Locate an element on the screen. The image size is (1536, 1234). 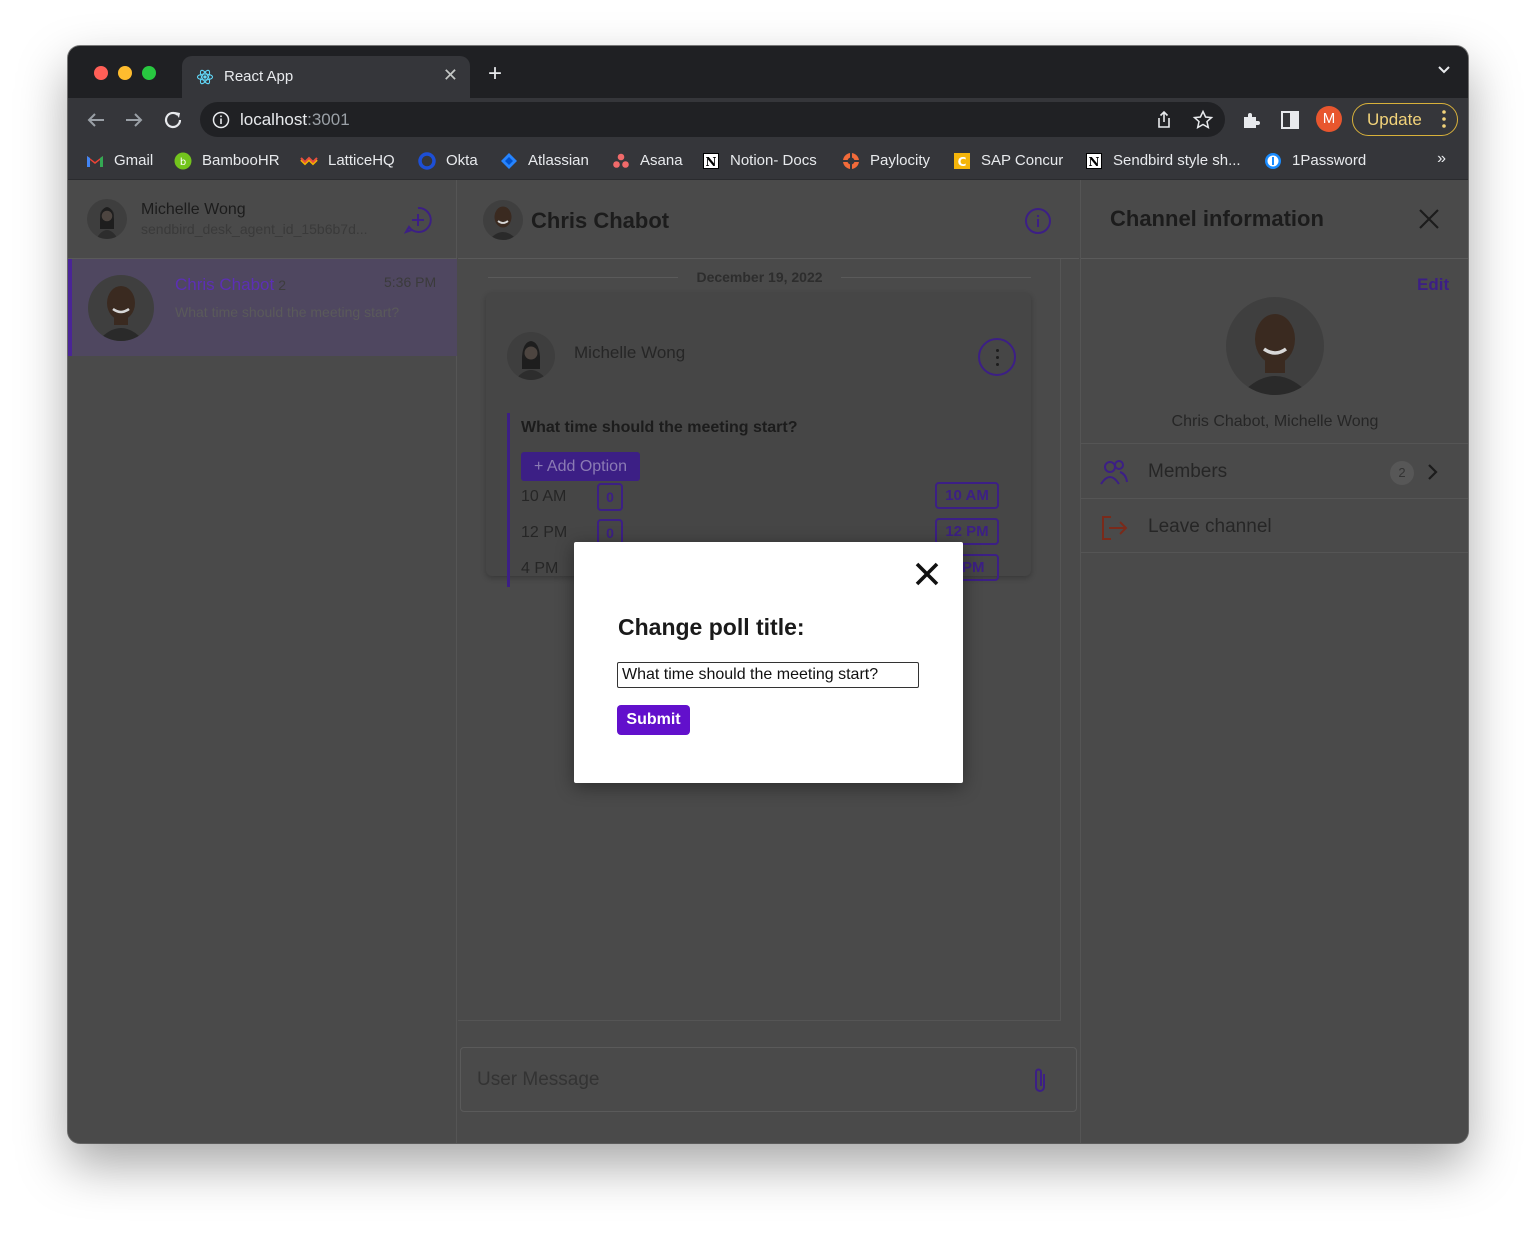
add-option-button: + Add Option is located at coordinates (580, 466).